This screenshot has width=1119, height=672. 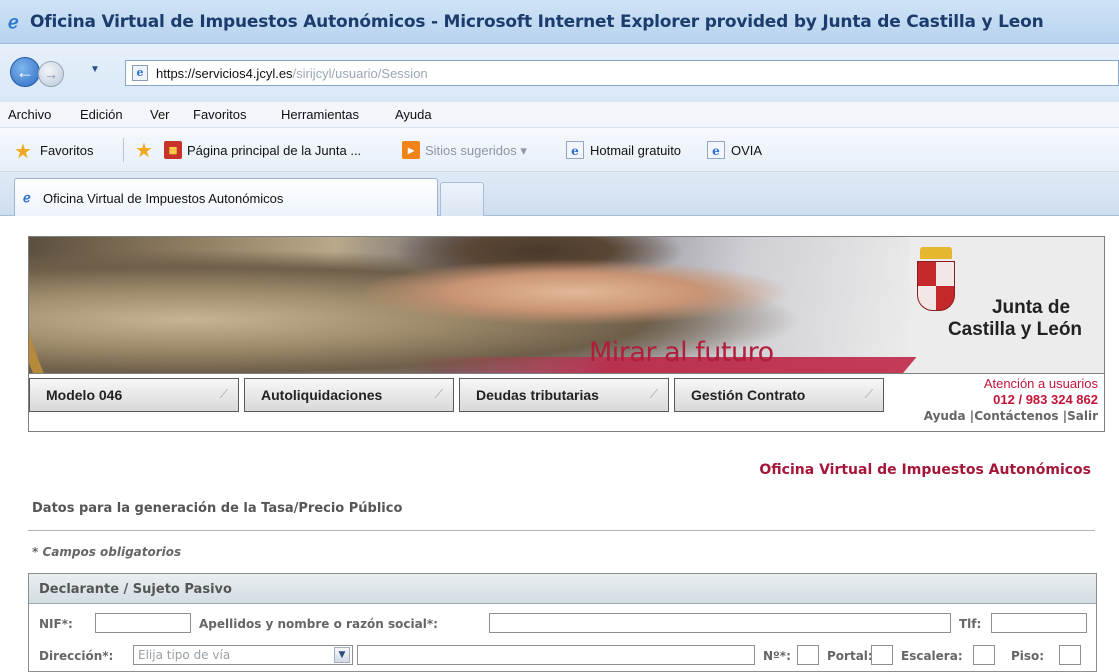 What do you see at coordinates (561, 530) in the screenshot?
I see `divider` at bounding box center [561, 530].